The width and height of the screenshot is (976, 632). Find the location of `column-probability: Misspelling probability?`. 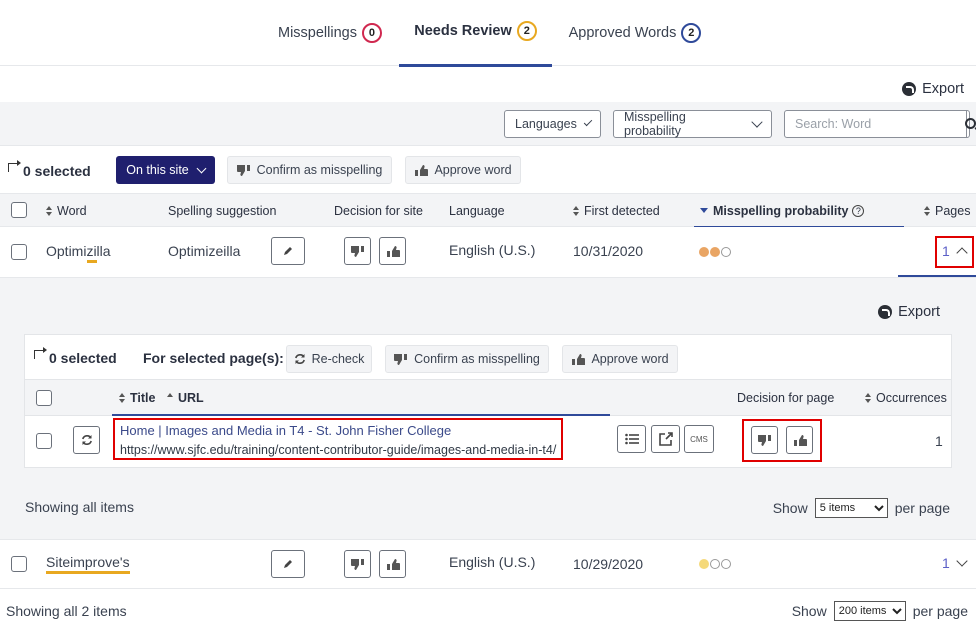

column-probability: Misspelling probability? is located at coordinates (799, 211).